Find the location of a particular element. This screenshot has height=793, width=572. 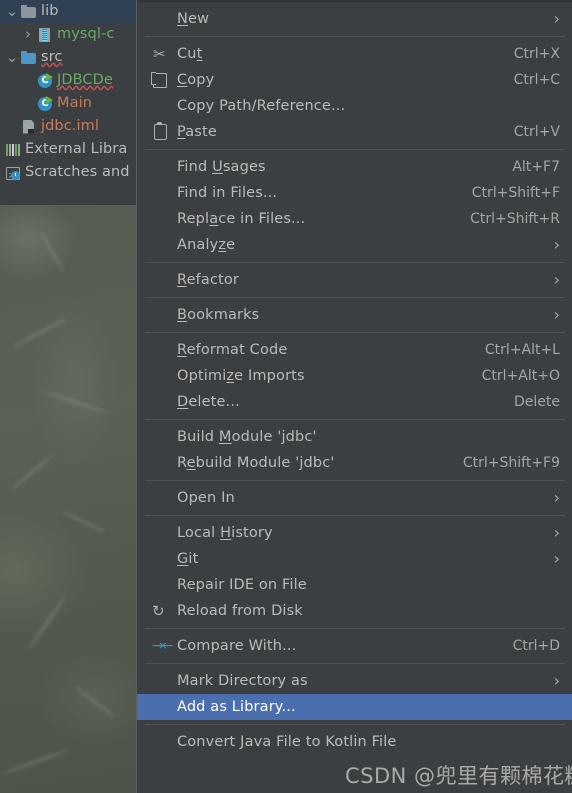

menu-item-find-in-files: Find in Files... Ctrl+Shift+F is located at coordinates (354, 193).